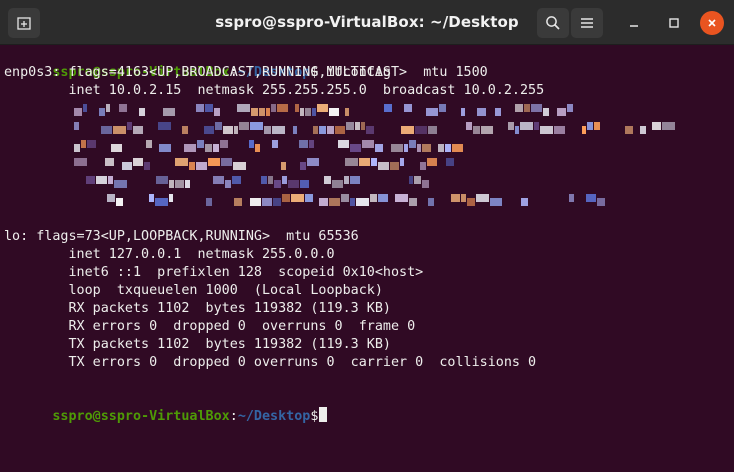 This screenshot has width=734, height=472. What do you see at coordinates (24, 23) in the screenshot?
I see `new-tab-button` at bounding box center [24, 23].